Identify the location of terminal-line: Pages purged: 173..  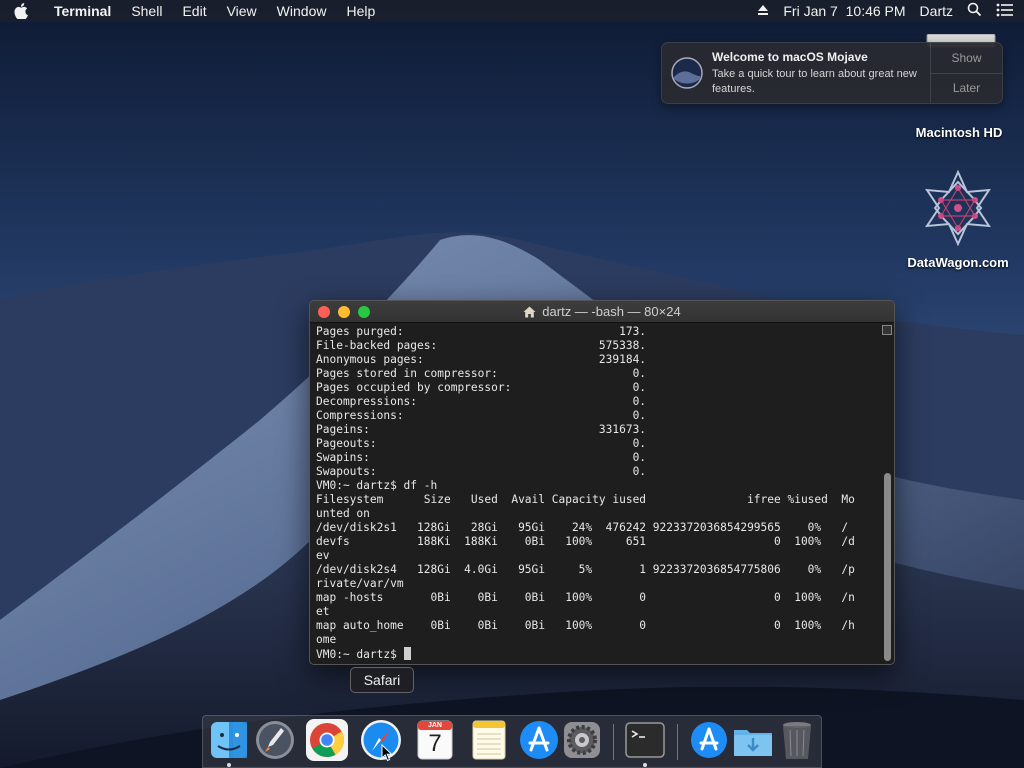
(481, 331).